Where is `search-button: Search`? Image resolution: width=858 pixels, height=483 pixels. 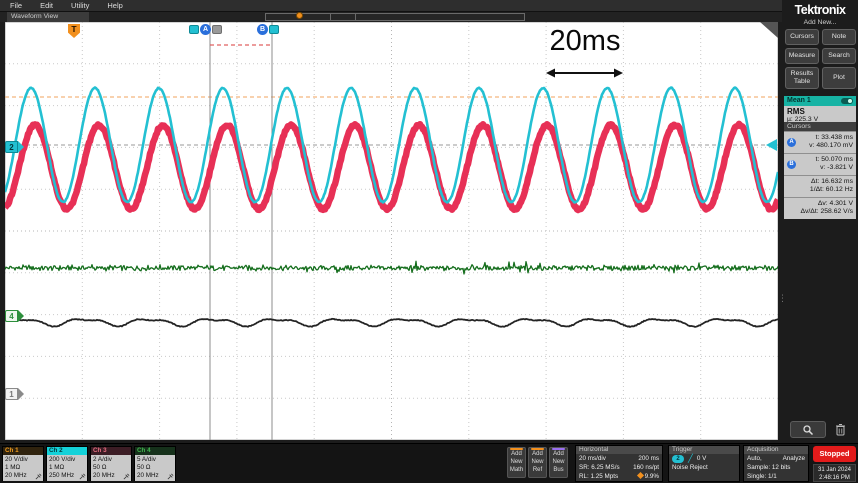 search-button: Search is located at coordinates (839, 56).